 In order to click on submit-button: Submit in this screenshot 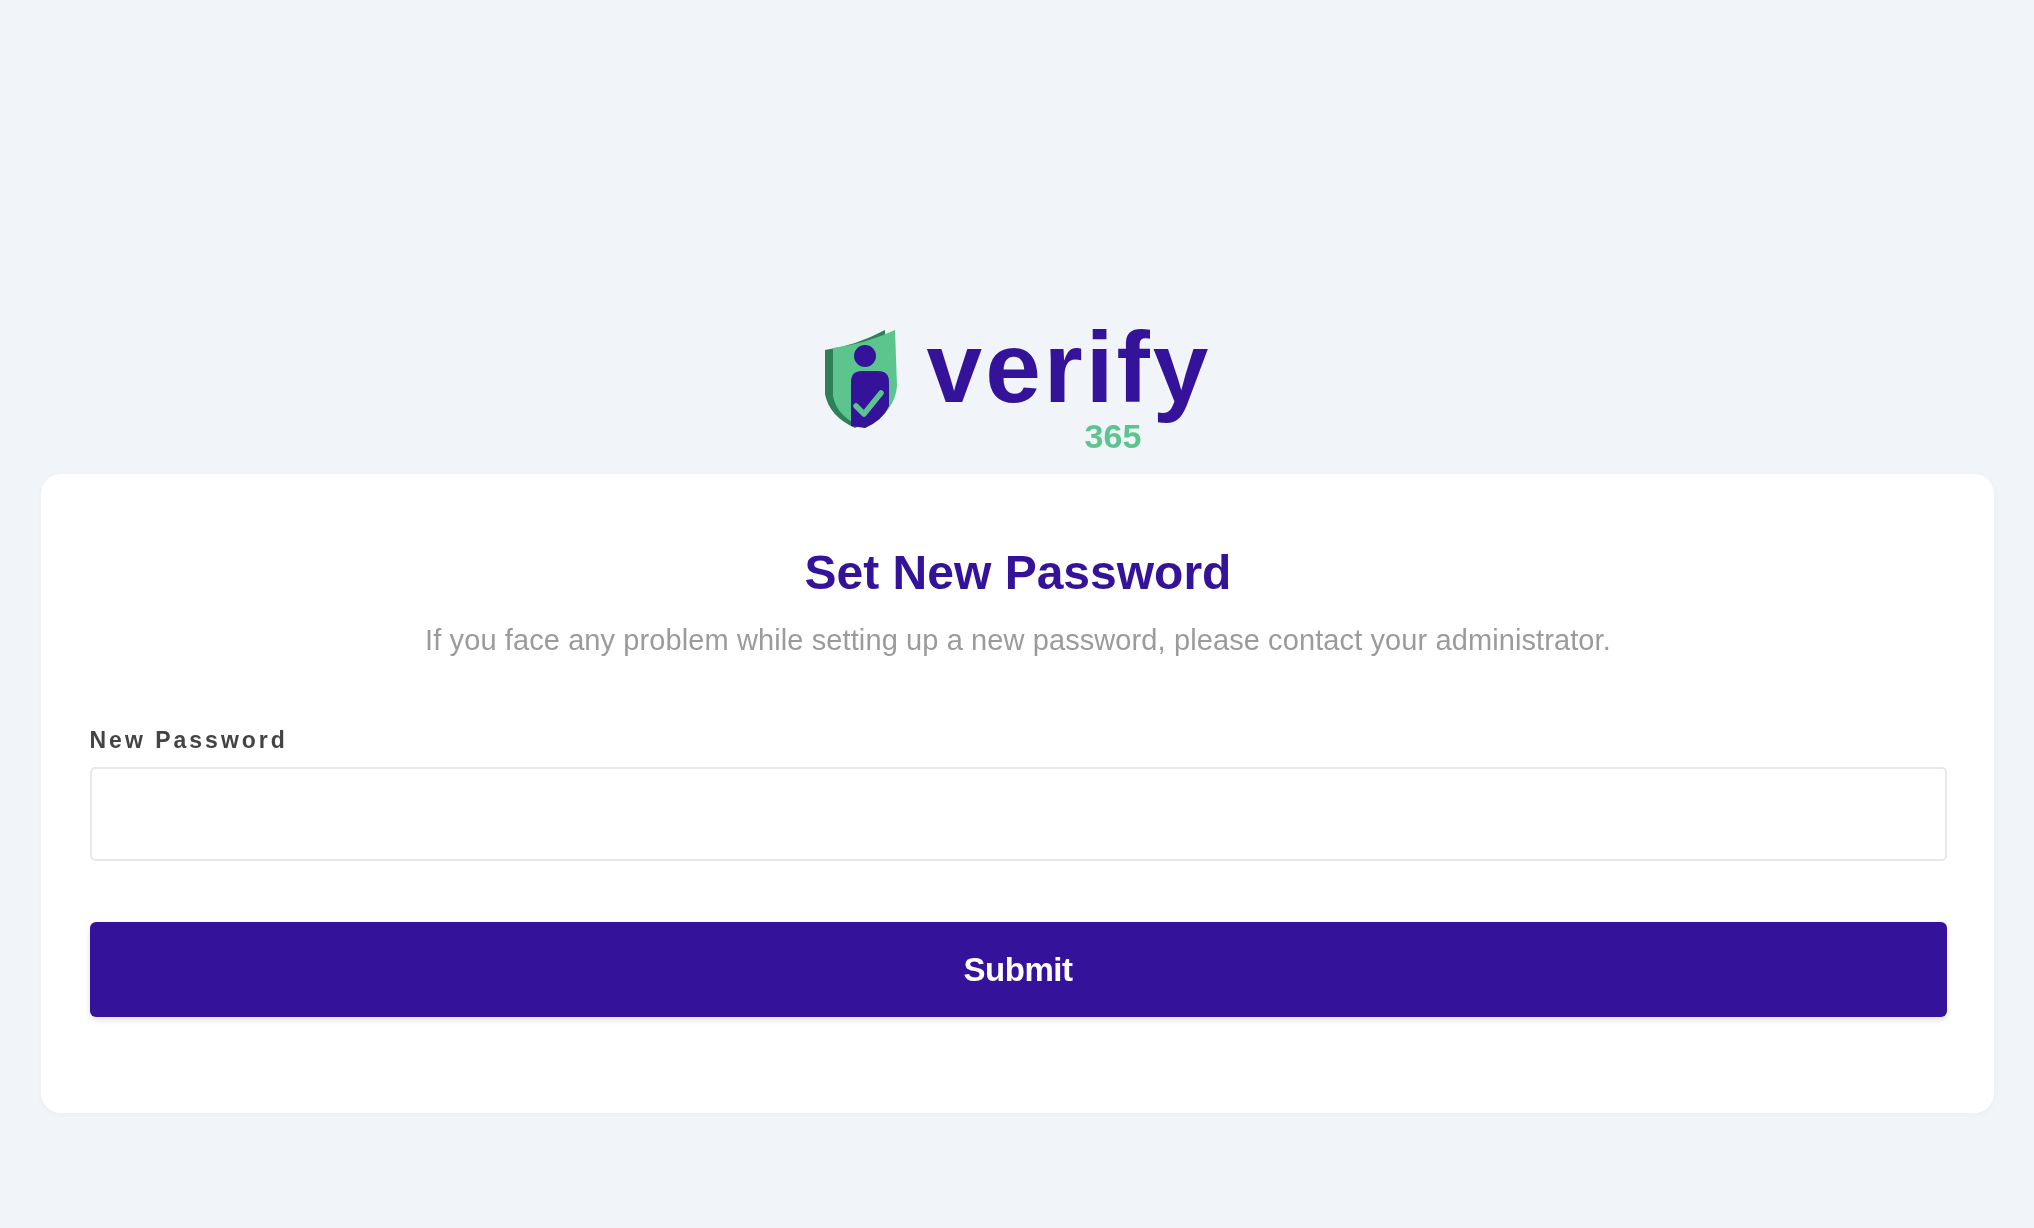, I will do `click(1018, 969)`.